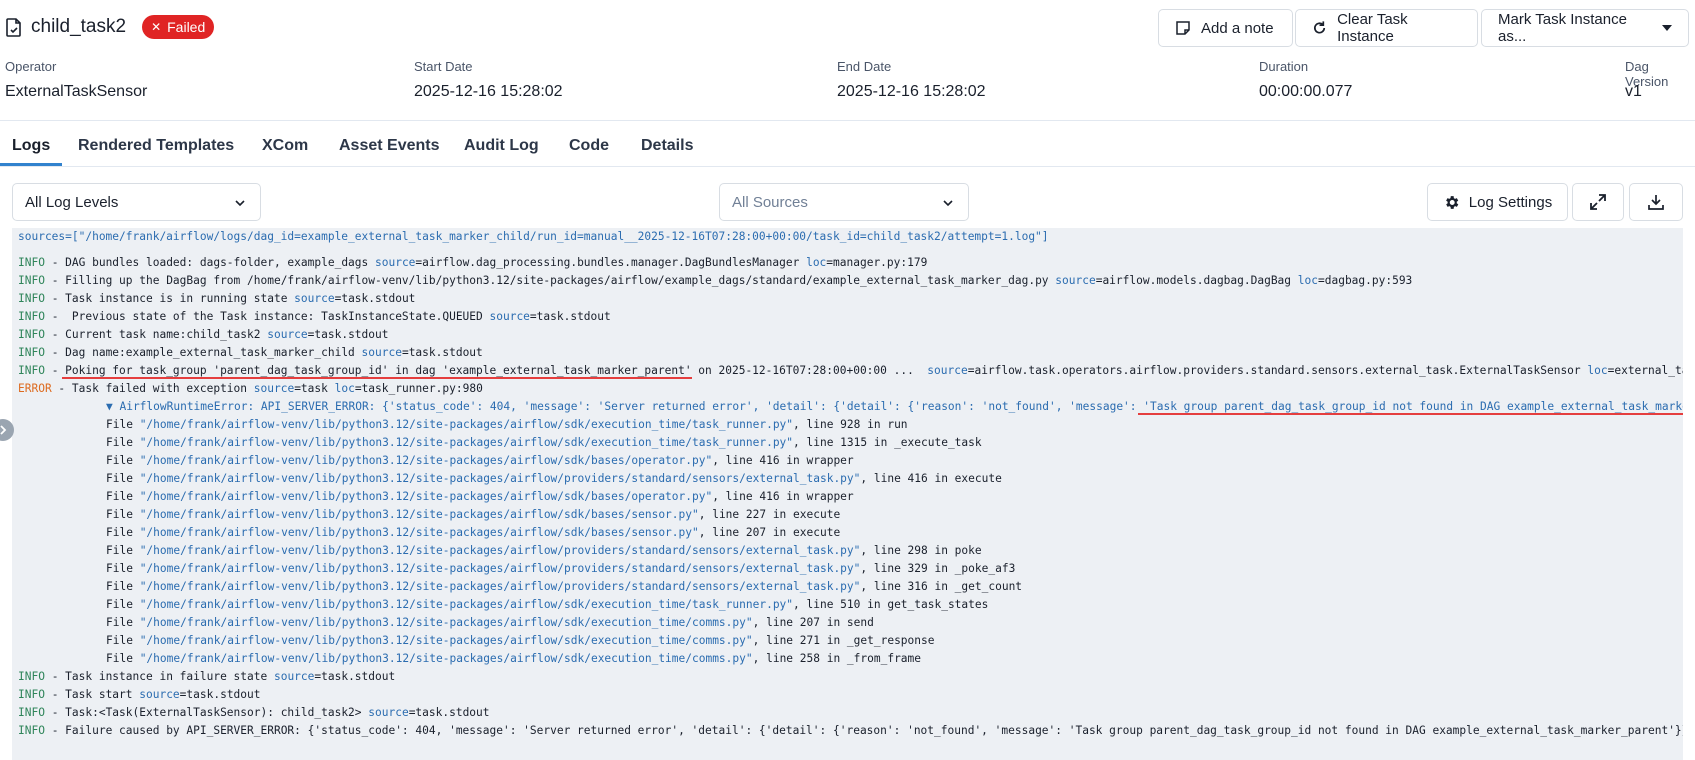 The width and height of the screenshot is (1695, 760). What do you see at coordinates (1237, 28) in the screenshot?
I see `add-note-label: Add a note` at bounding box center [1237, 28].